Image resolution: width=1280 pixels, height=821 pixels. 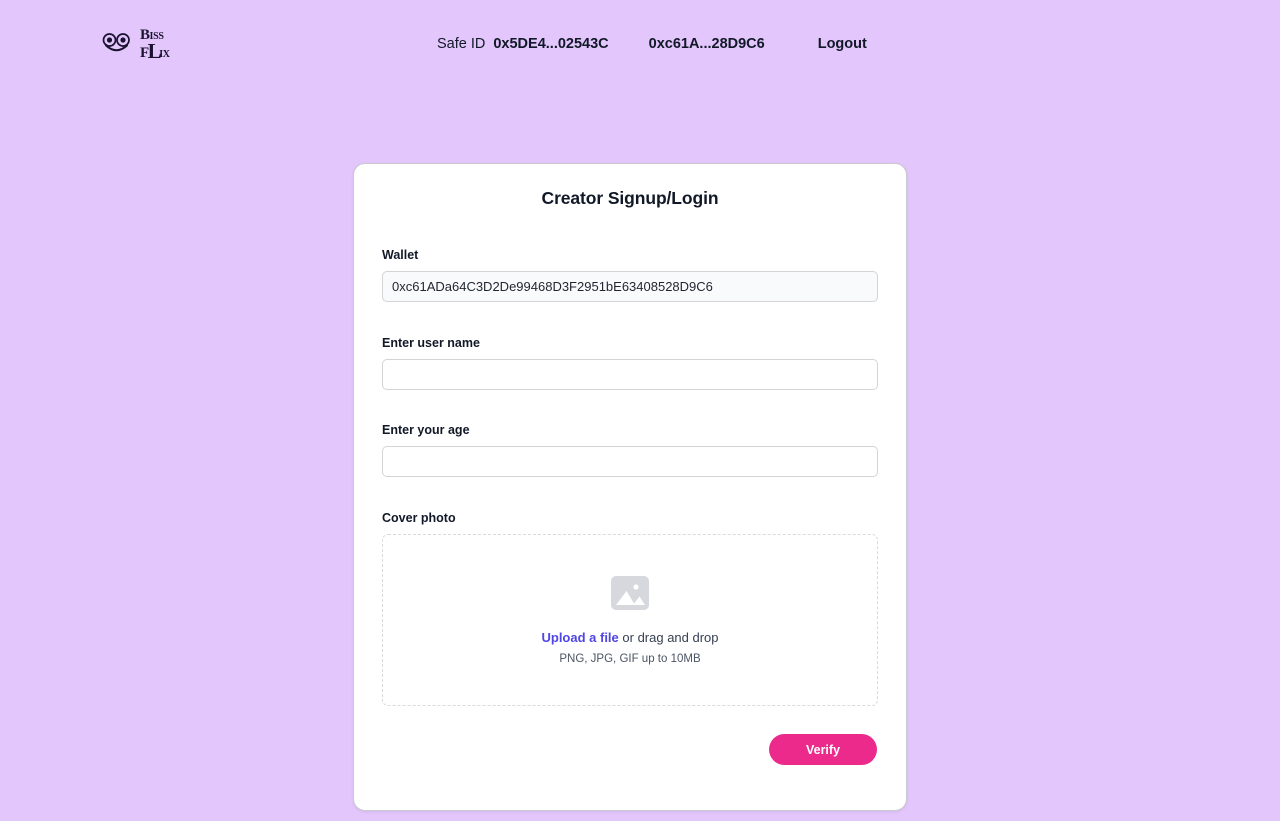 What do you see at coordinates (630, 374) in the screenshot?
I see `username-input` at bounding box center [630, 374].